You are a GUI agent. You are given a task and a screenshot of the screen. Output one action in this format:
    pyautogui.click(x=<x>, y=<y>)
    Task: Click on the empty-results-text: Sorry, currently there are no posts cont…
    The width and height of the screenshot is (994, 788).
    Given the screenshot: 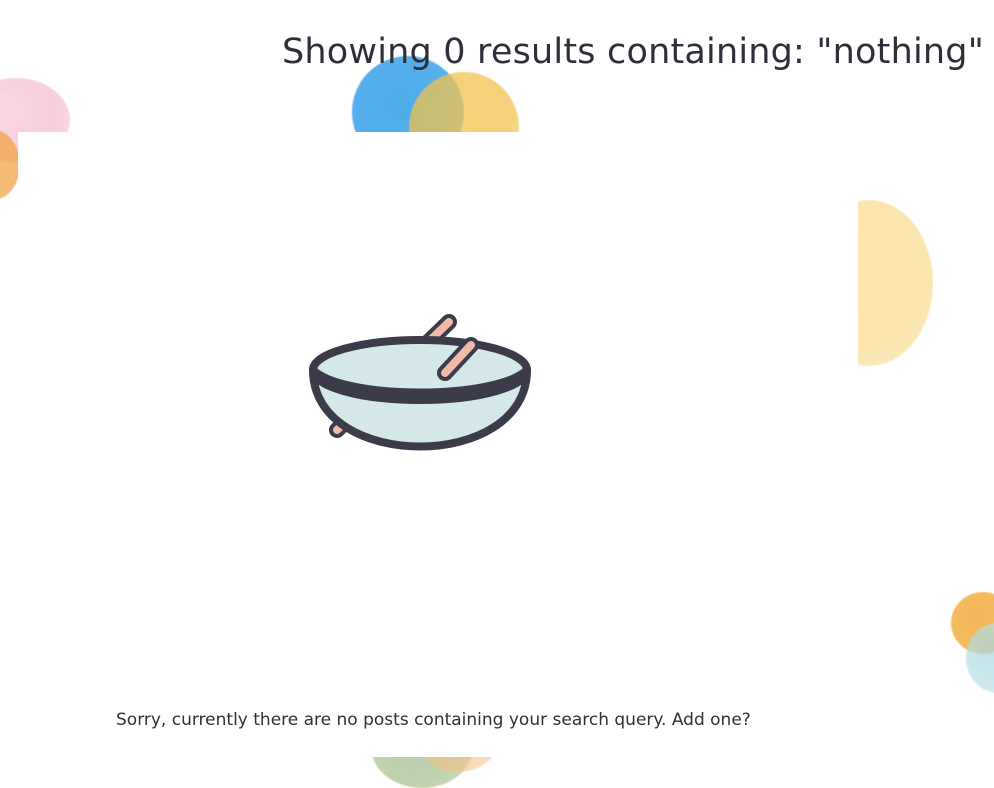 What is the action you would take?
    pyautogui.click(x=391, y=720)
    